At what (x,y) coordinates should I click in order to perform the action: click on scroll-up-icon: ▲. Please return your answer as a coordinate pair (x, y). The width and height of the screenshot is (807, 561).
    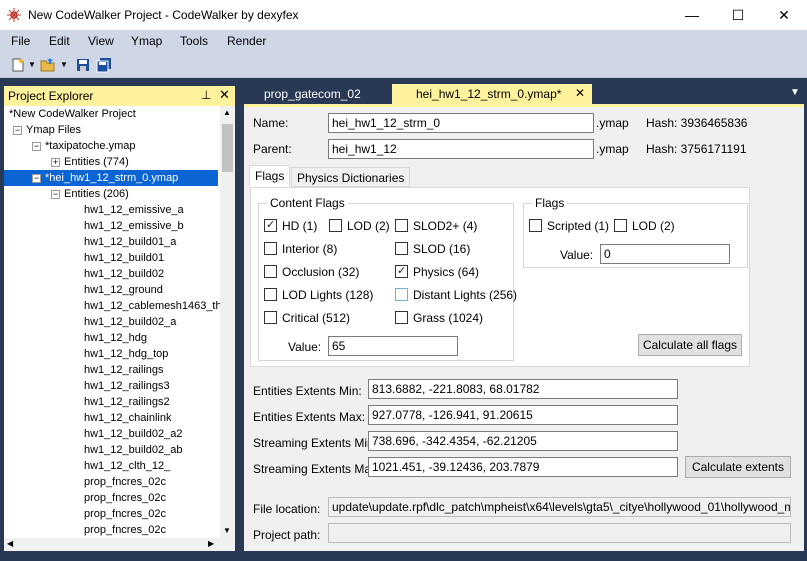
    Looking at the image, I should click on (227, 112).